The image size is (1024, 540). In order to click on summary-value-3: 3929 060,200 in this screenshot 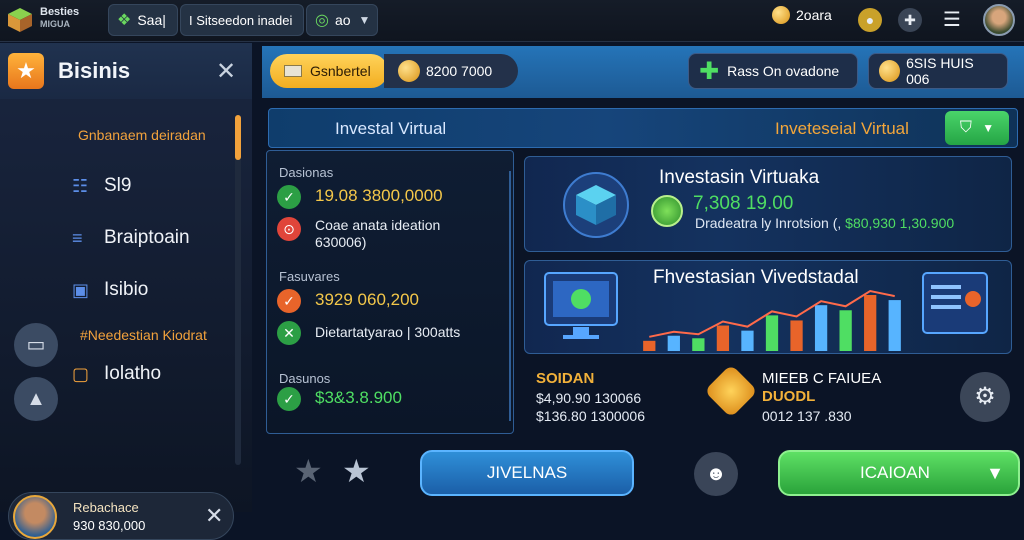, I will do `click(367, 299)`.